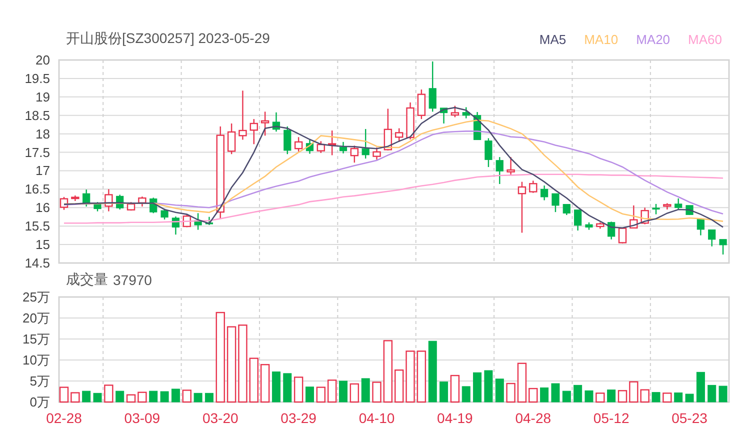 This screenshot has height=440, width=740. What do you see at coordinates (376, 418) in the screenshot?
I see `date-label: 04-10` at bounding box center [376, 418].